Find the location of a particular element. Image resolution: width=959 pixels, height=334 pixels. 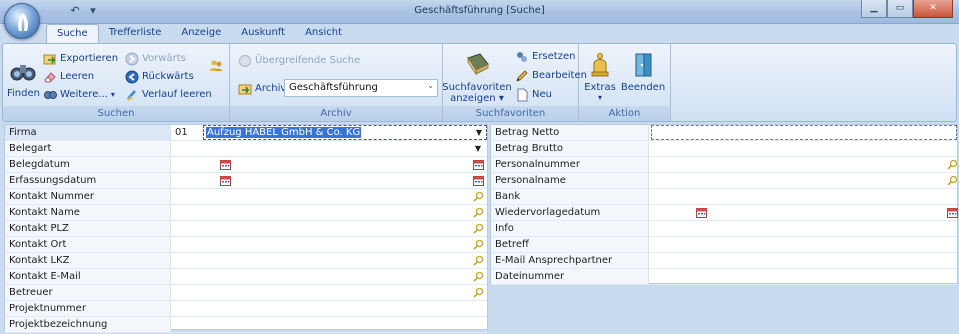

tab-suche: Suche is located at coordinates (72, 34).